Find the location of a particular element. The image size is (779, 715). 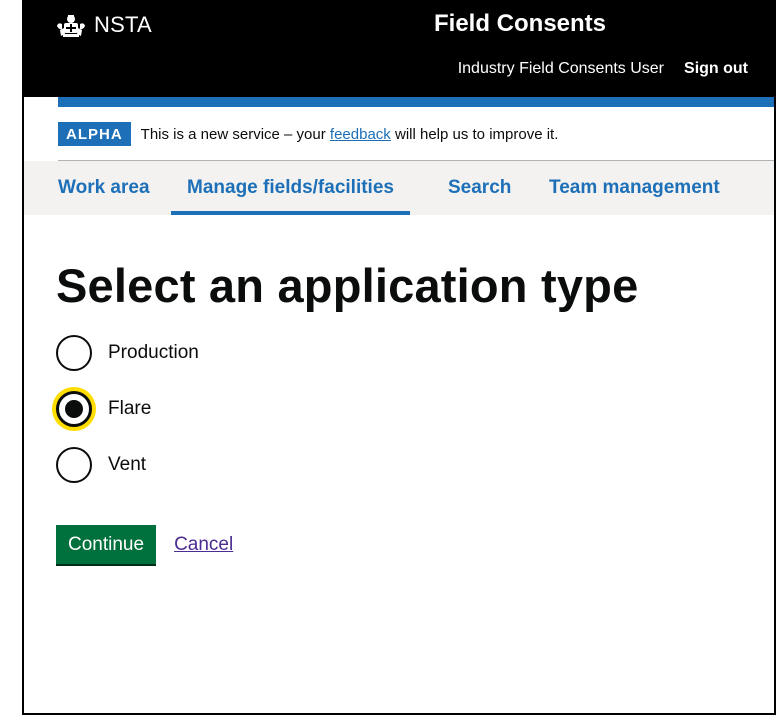

radio-button-vent is located at coordinates (74, 465).